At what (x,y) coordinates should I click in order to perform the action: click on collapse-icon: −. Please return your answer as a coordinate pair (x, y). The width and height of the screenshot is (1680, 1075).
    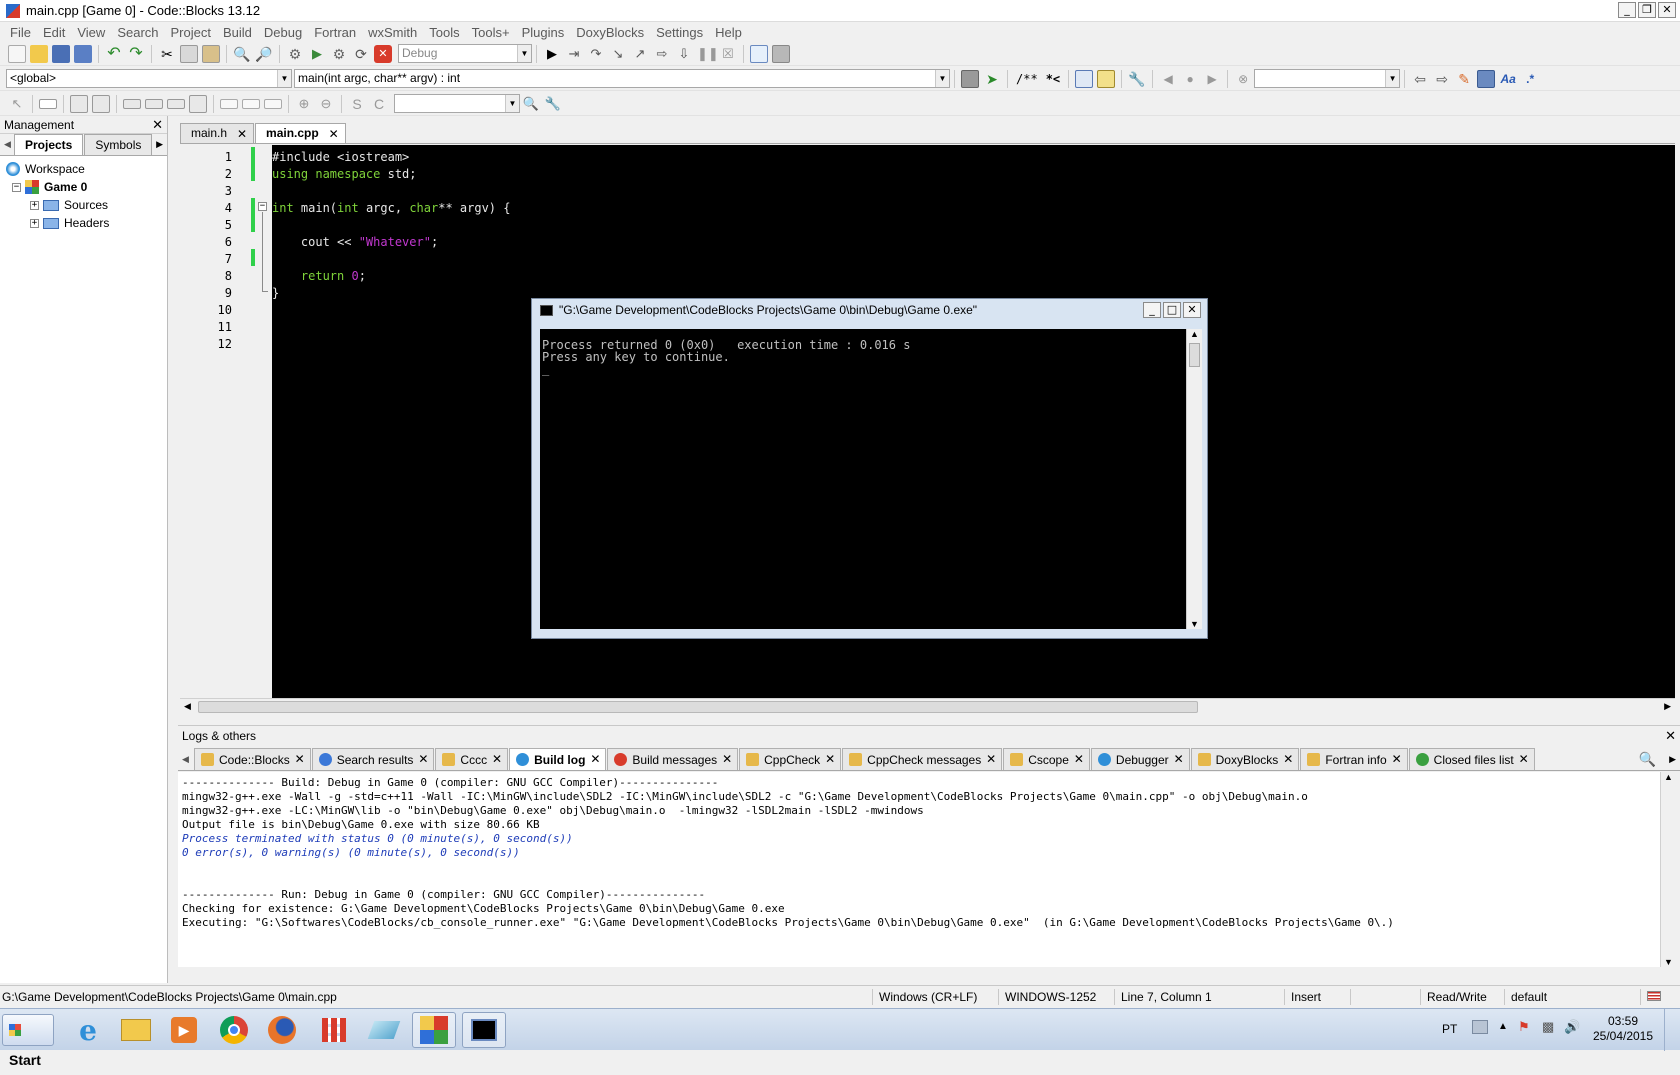
    Looking at the image, I should click on (16, 187).